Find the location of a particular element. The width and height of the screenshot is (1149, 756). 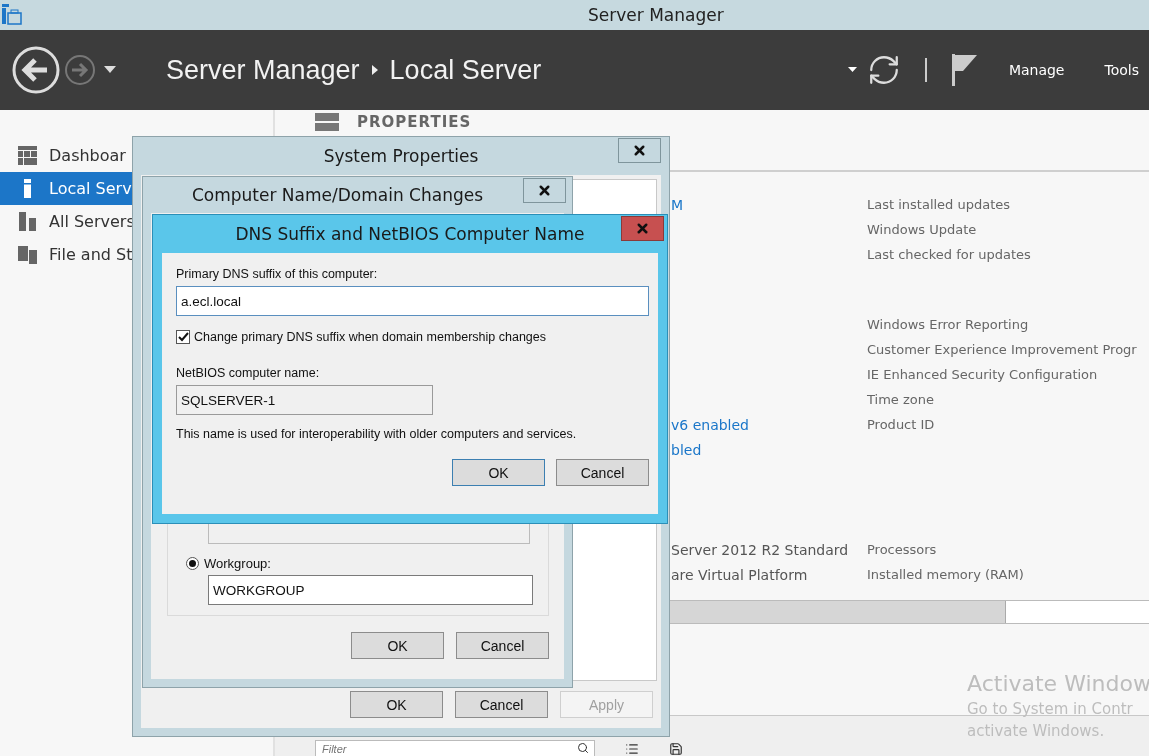

checkbox-label: Change primary DNS suffix when domain membership changes is located at coordinates (370, 337).